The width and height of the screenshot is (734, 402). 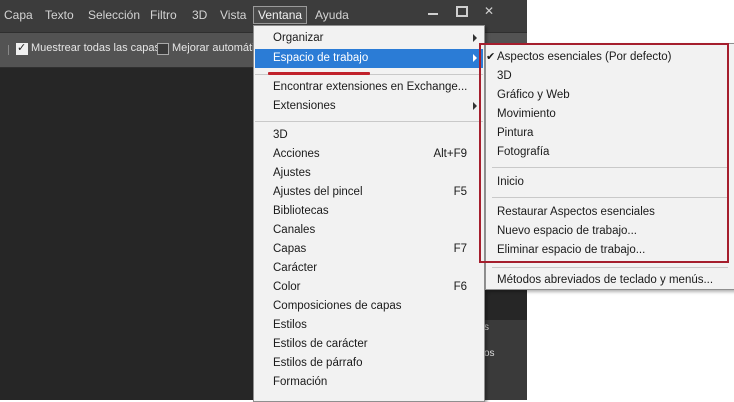 I want to click on menu-item-label: Carácter, so click(x=295, y=268).